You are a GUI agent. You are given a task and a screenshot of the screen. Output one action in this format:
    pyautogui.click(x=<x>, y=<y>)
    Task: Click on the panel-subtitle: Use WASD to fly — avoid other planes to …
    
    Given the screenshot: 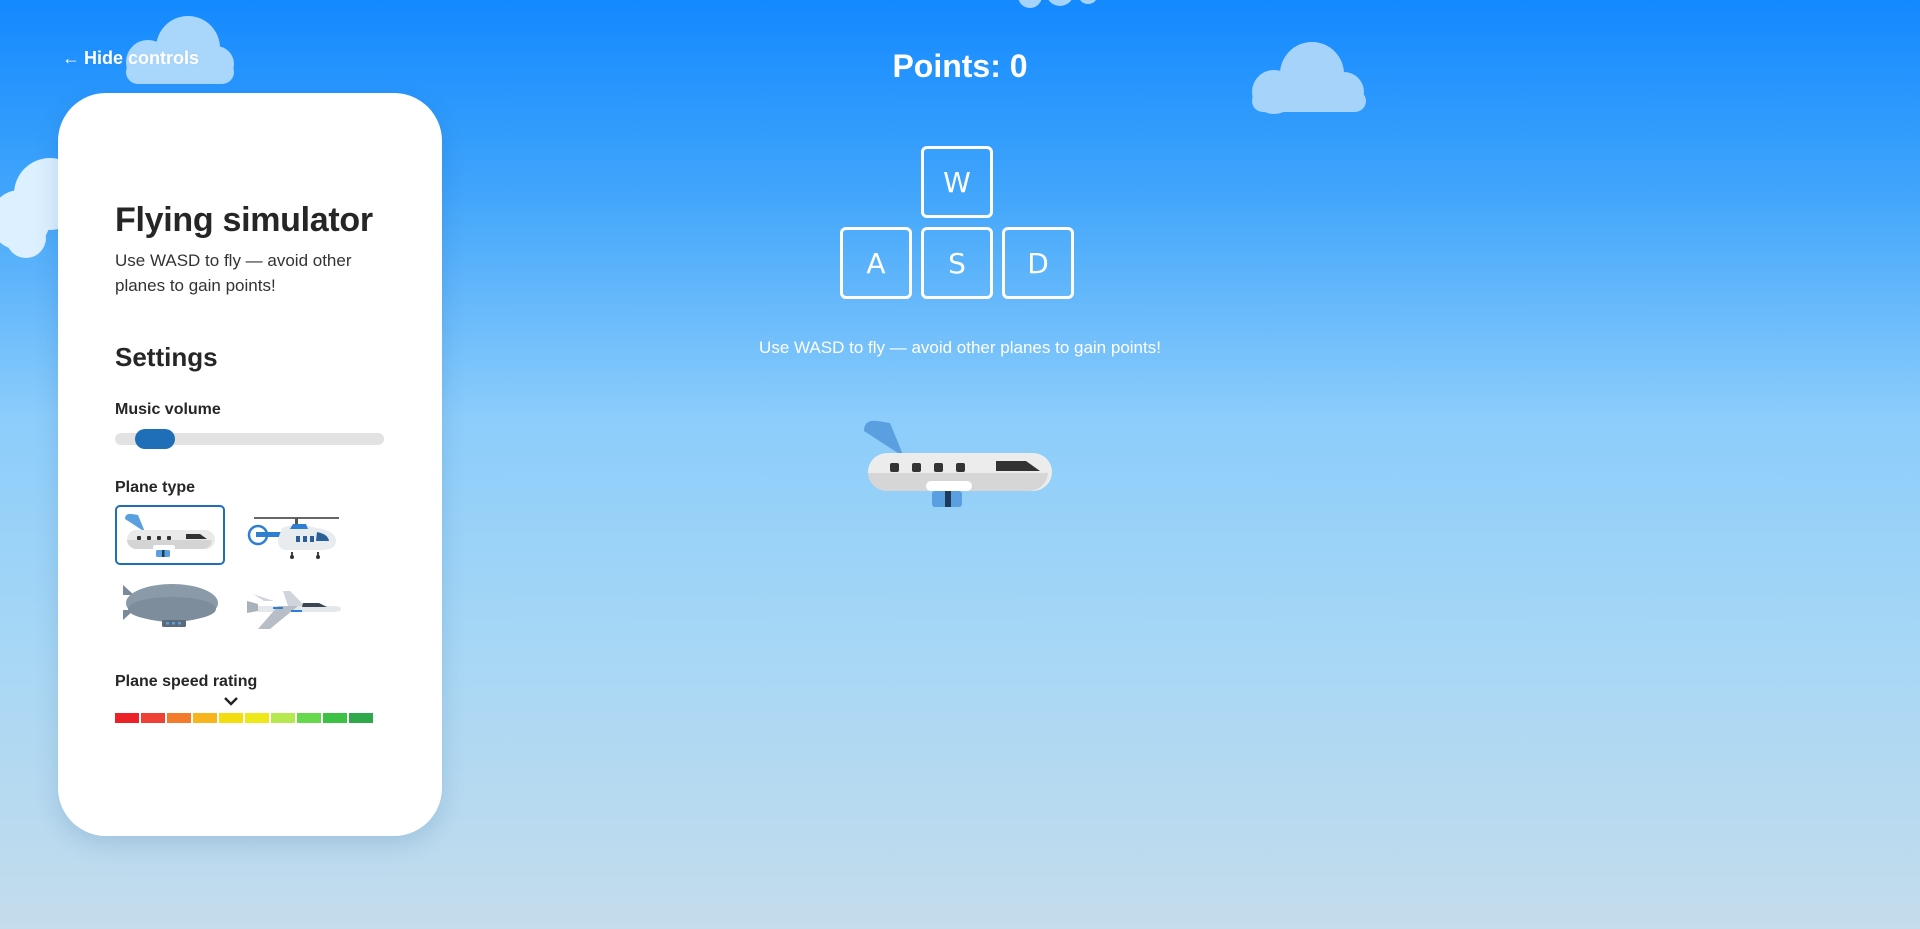 What is the action you would take?
    pyautogui.click(x=233, y=273)
    